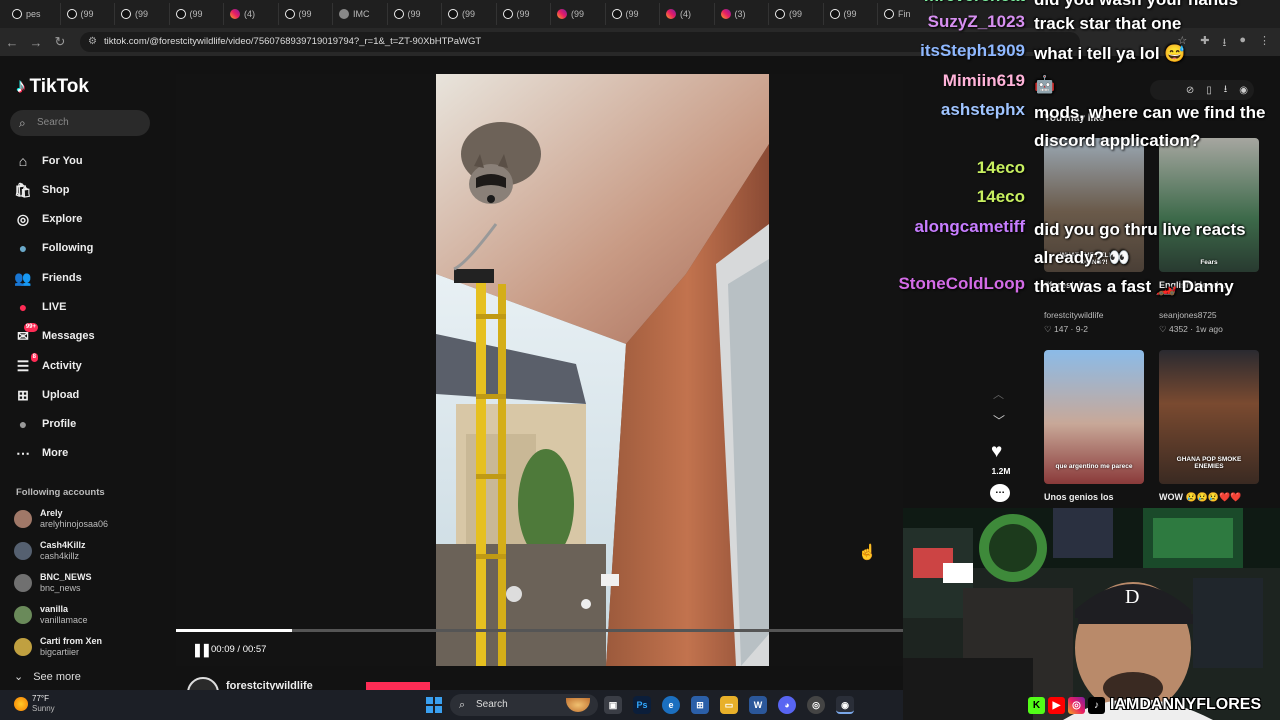 The image size is (1280, 720). What do you see at coordinates (53, 583) in the screenshot?
I see `following-account: BNC_NEWS bnc_news` at bounding box center [53, 583].